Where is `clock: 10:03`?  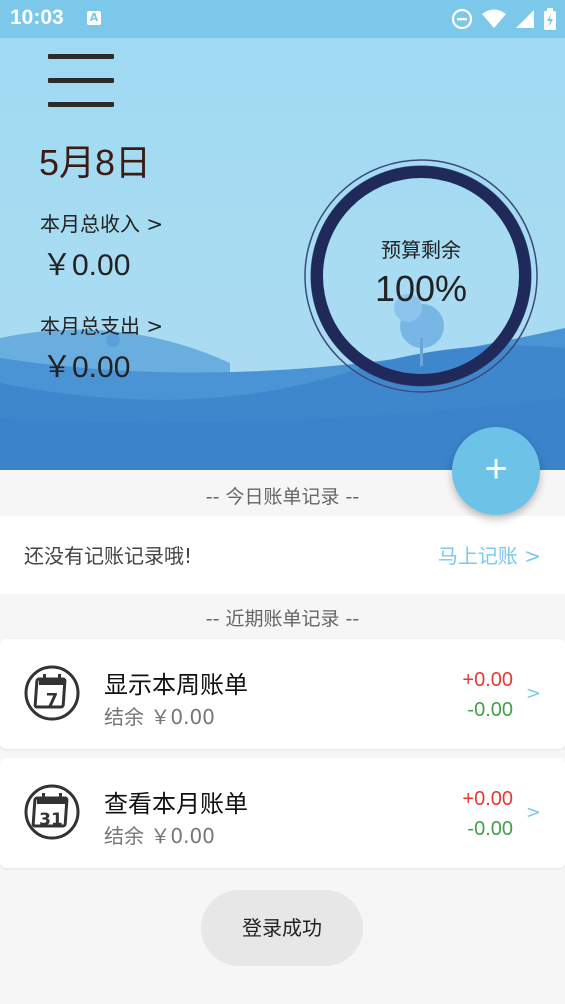 clock: 10:03 is located at coordinates (37, 17).